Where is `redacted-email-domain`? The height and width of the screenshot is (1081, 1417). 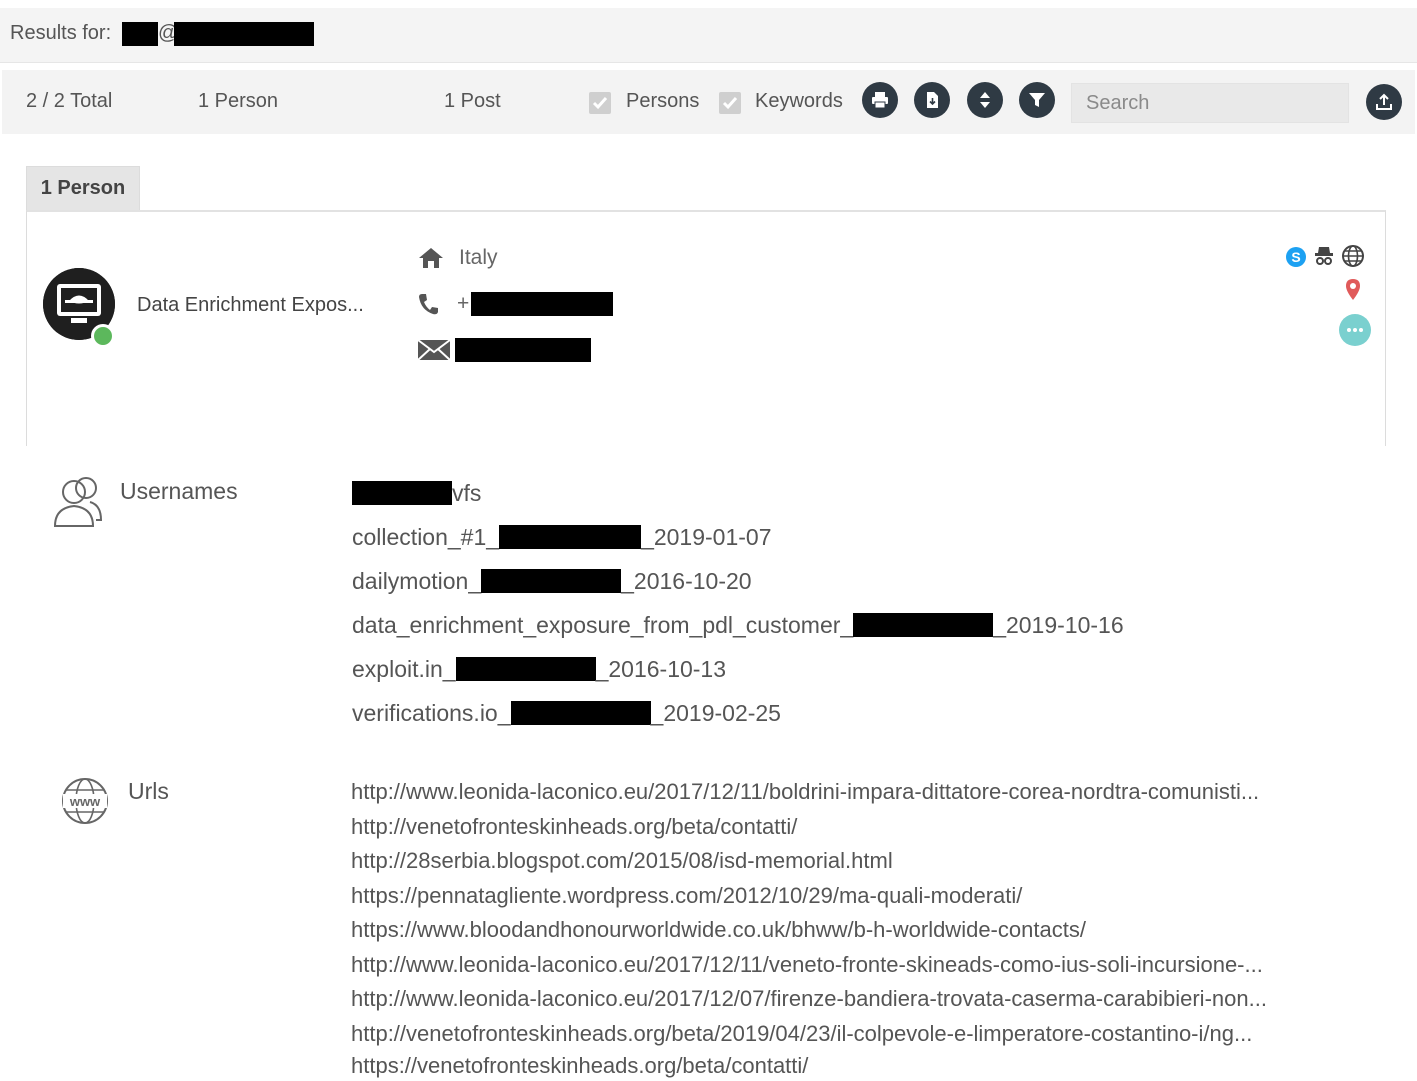 redacted-email-domain is located at coordinates (244, 34).